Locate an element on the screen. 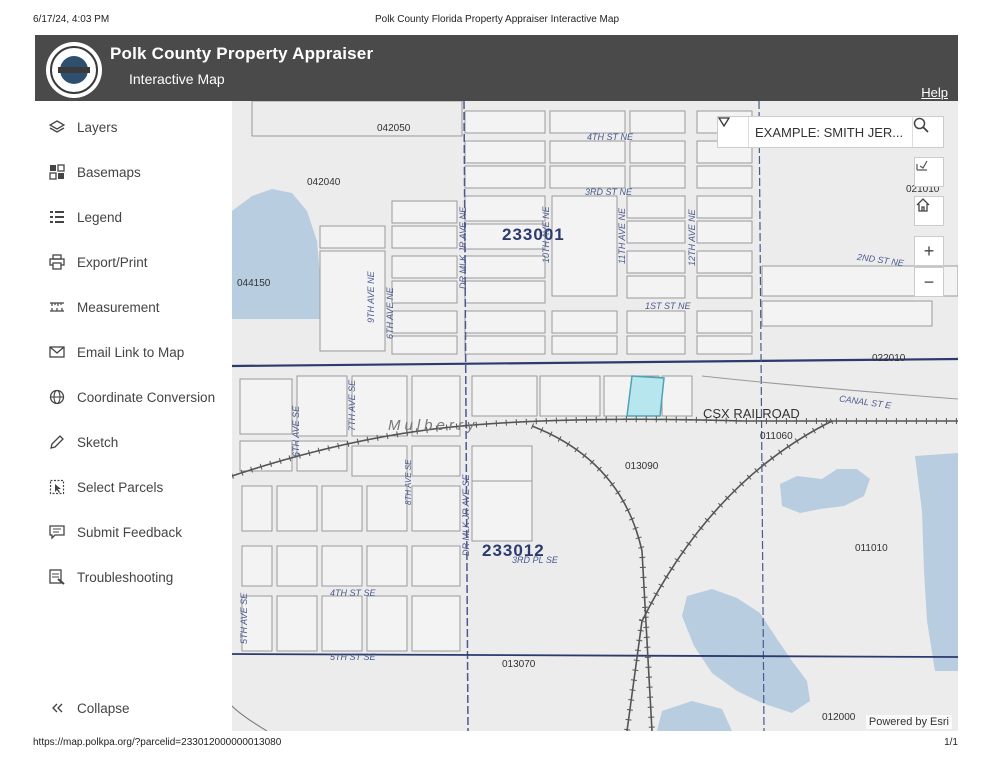  sidebar-item-export-print: Export/Print is located at coordinates (133, 262).